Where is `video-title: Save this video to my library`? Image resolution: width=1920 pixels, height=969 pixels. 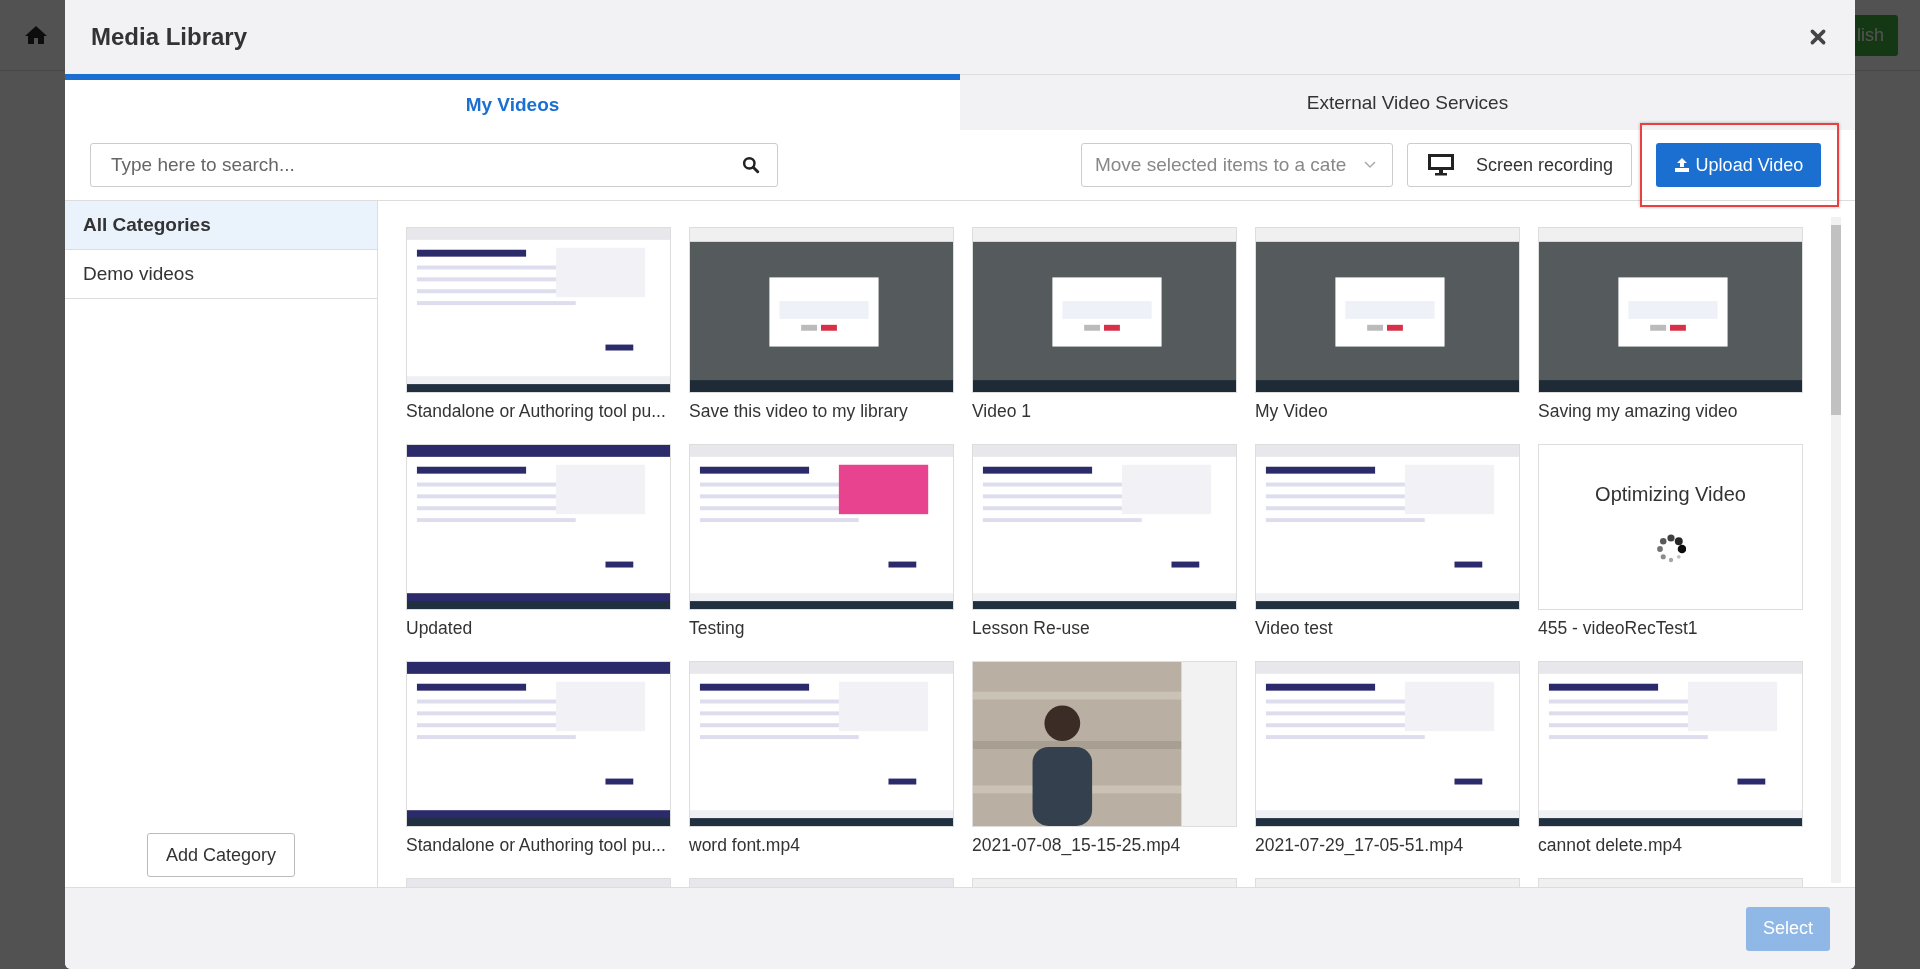 video-title: Save this video to my library is located at coordinates (799, 411).